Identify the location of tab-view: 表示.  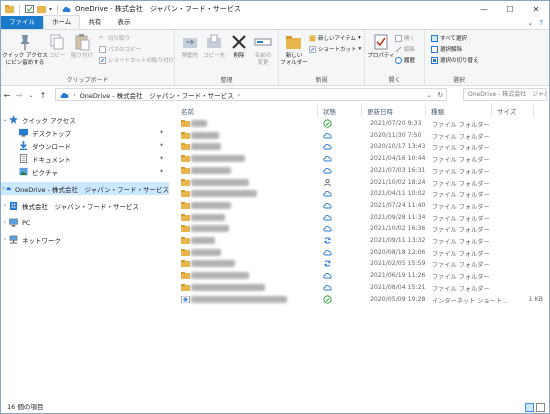
(123, 22).